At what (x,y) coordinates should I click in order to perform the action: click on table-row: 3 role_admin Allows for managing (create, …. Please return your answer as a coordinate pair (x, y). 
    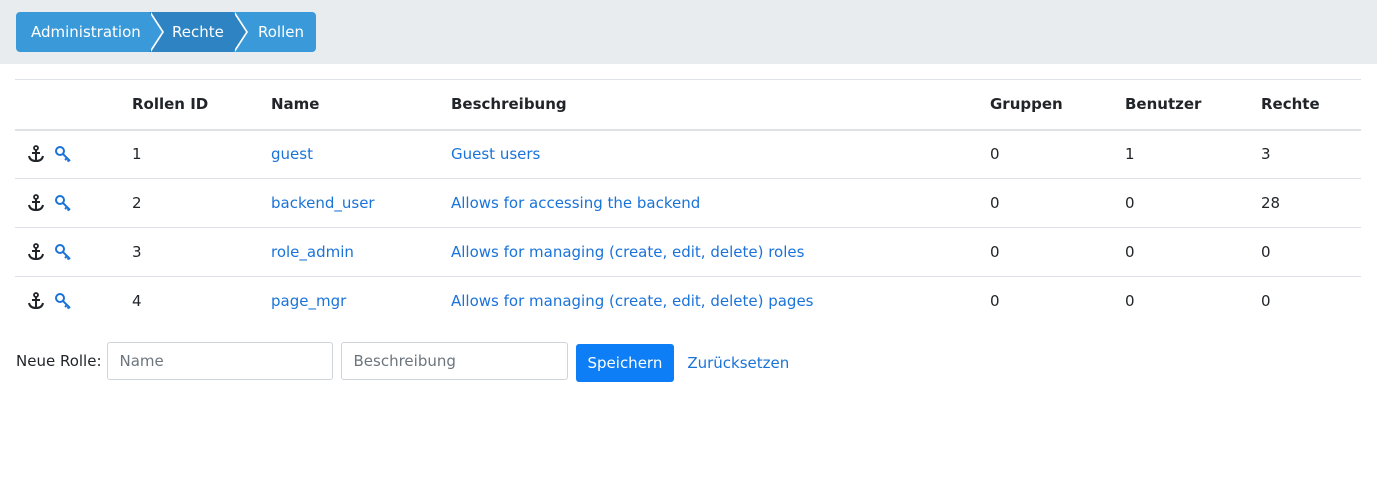
    Looking at the image, I should click on (688, 252).